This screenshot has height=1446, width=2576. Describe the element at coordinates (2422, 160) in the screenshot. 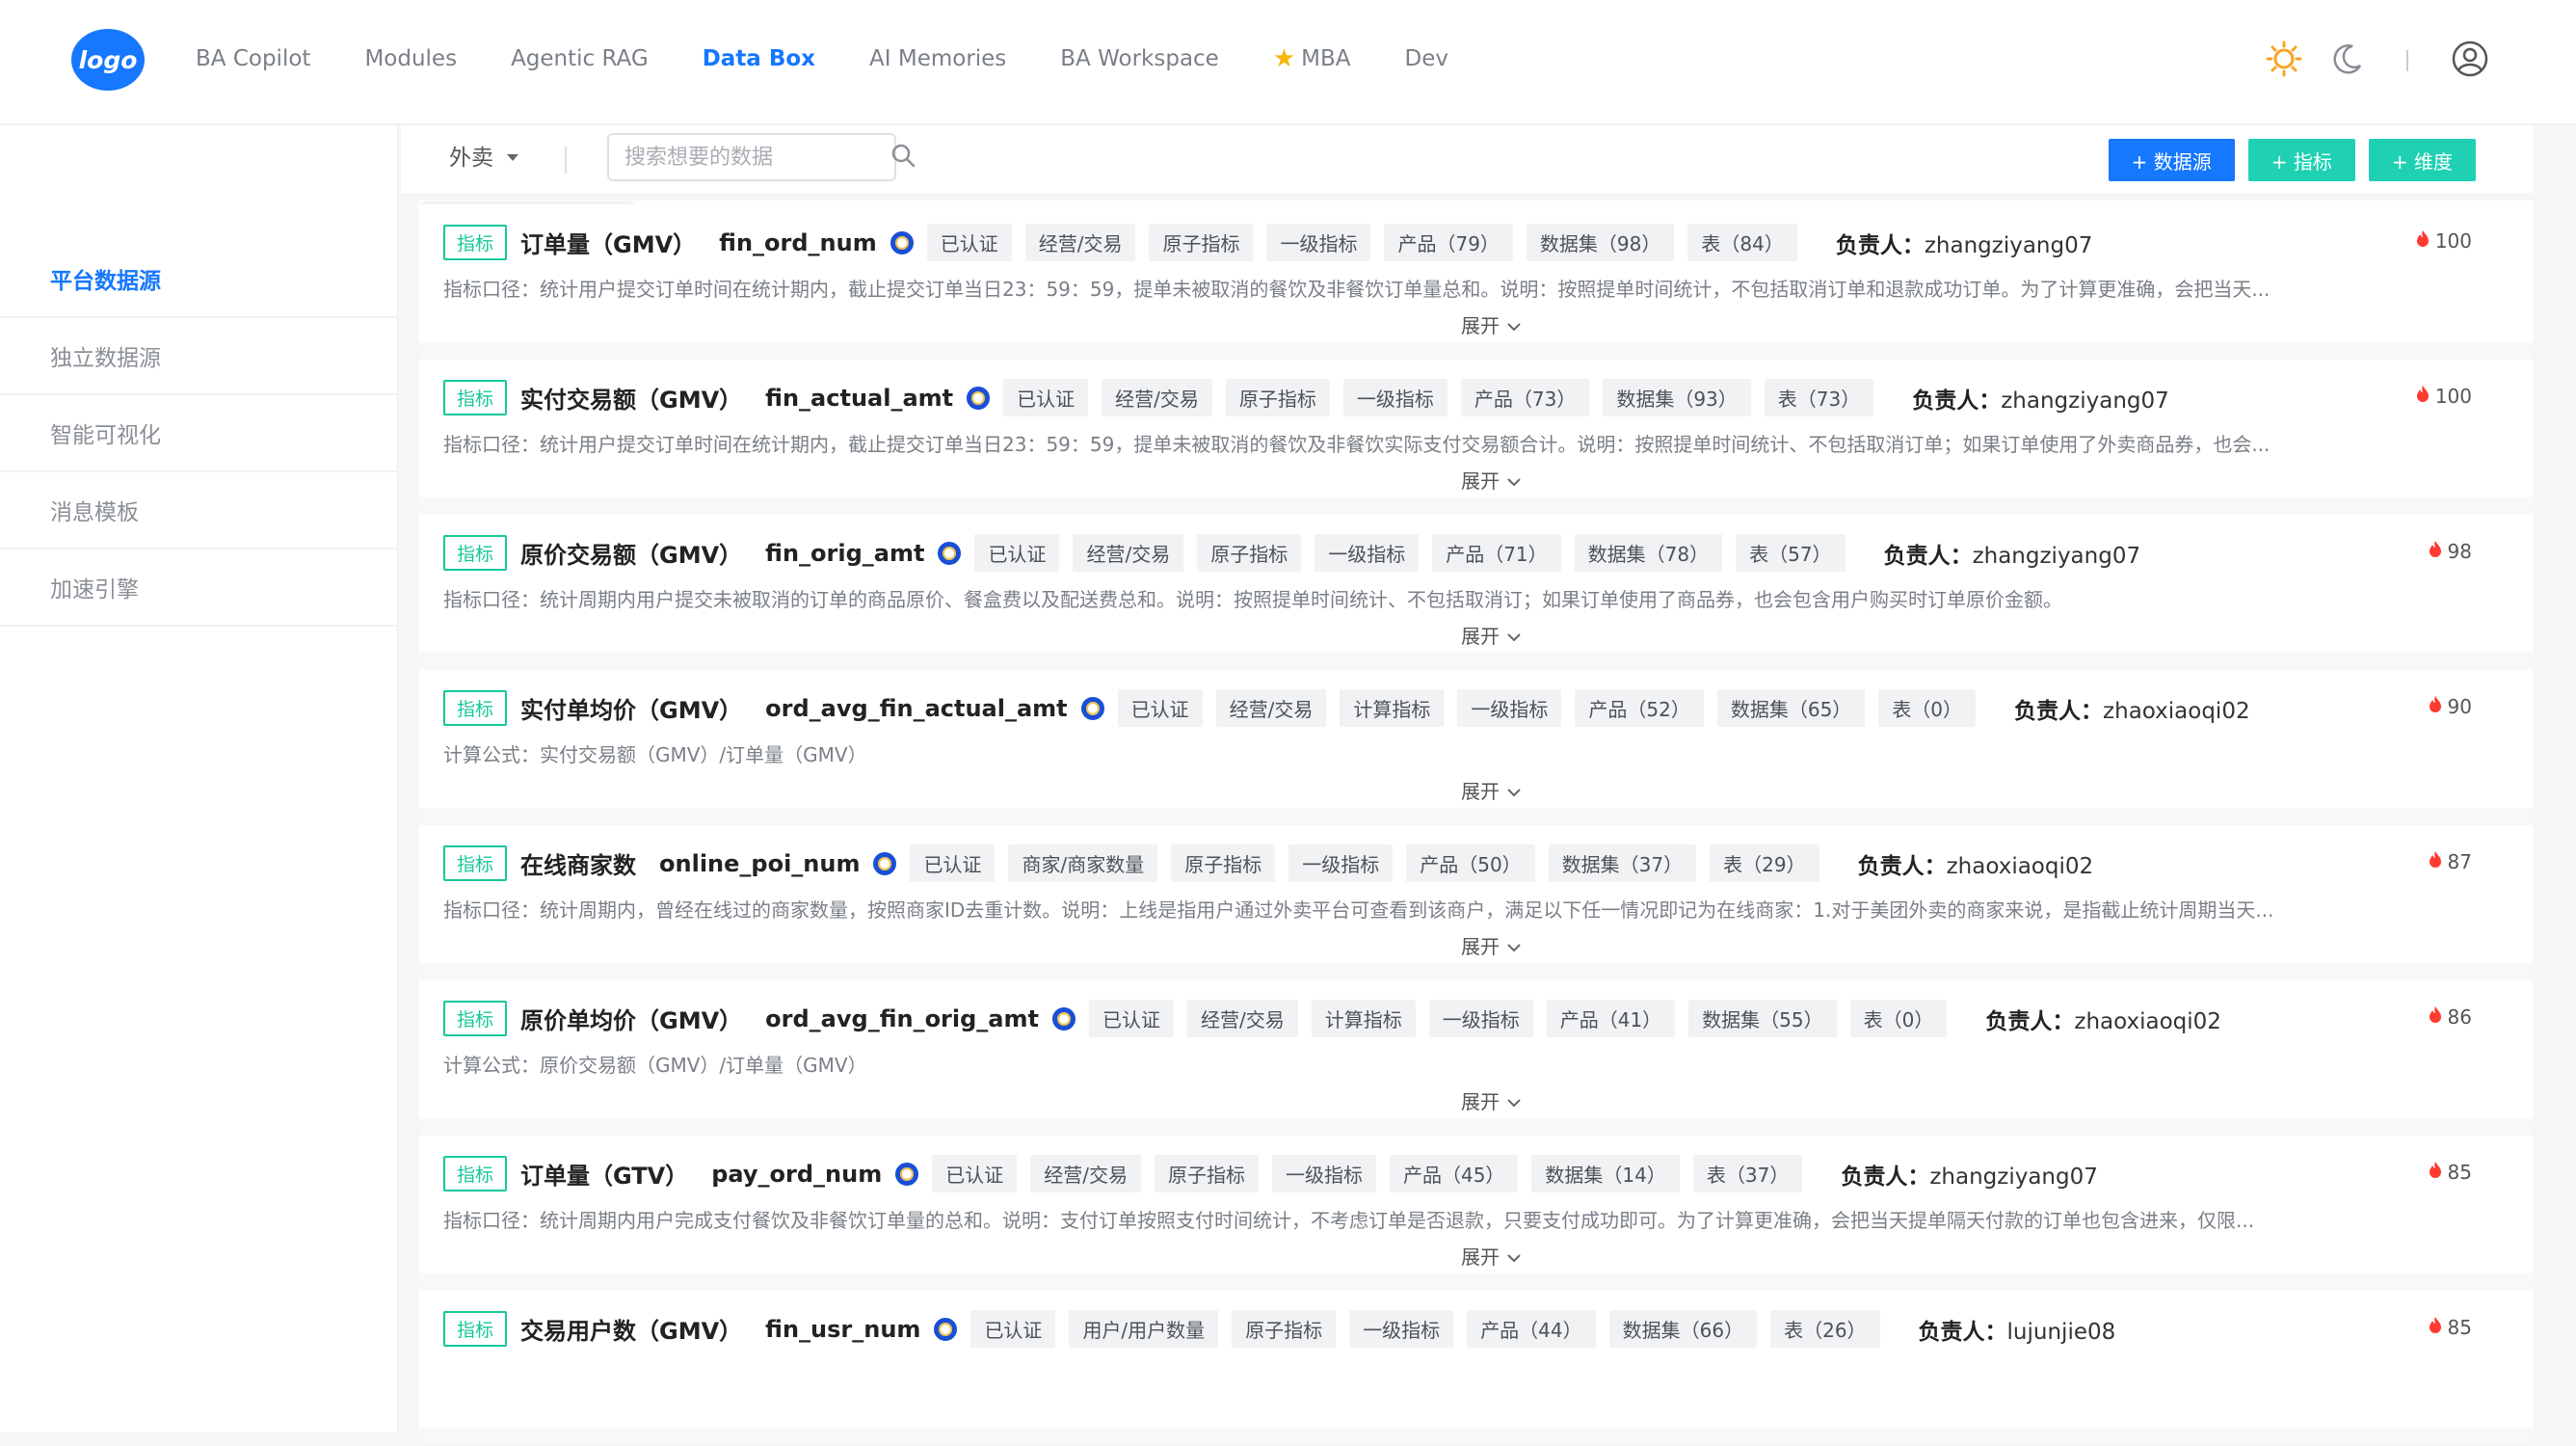

I see `add-dimension-button: + 维度` at that location.